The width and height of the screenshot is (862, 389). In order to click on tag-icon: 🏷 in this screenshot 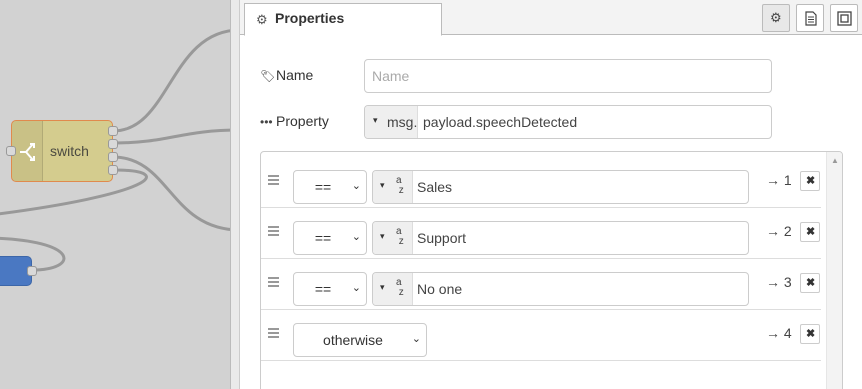, I will do `click(268, 76)`.